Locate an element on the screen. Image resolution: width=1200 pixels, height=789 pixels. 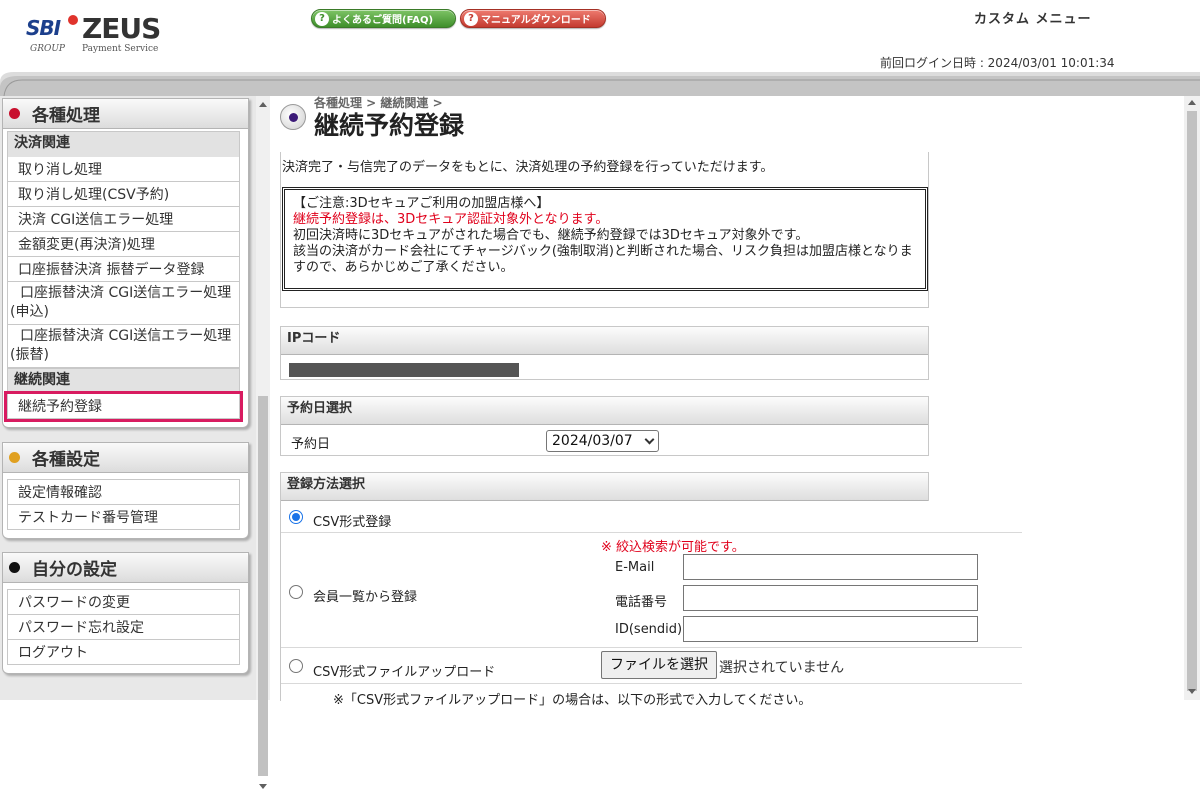
main-scrollbar is located at coordinates (1192, 398).